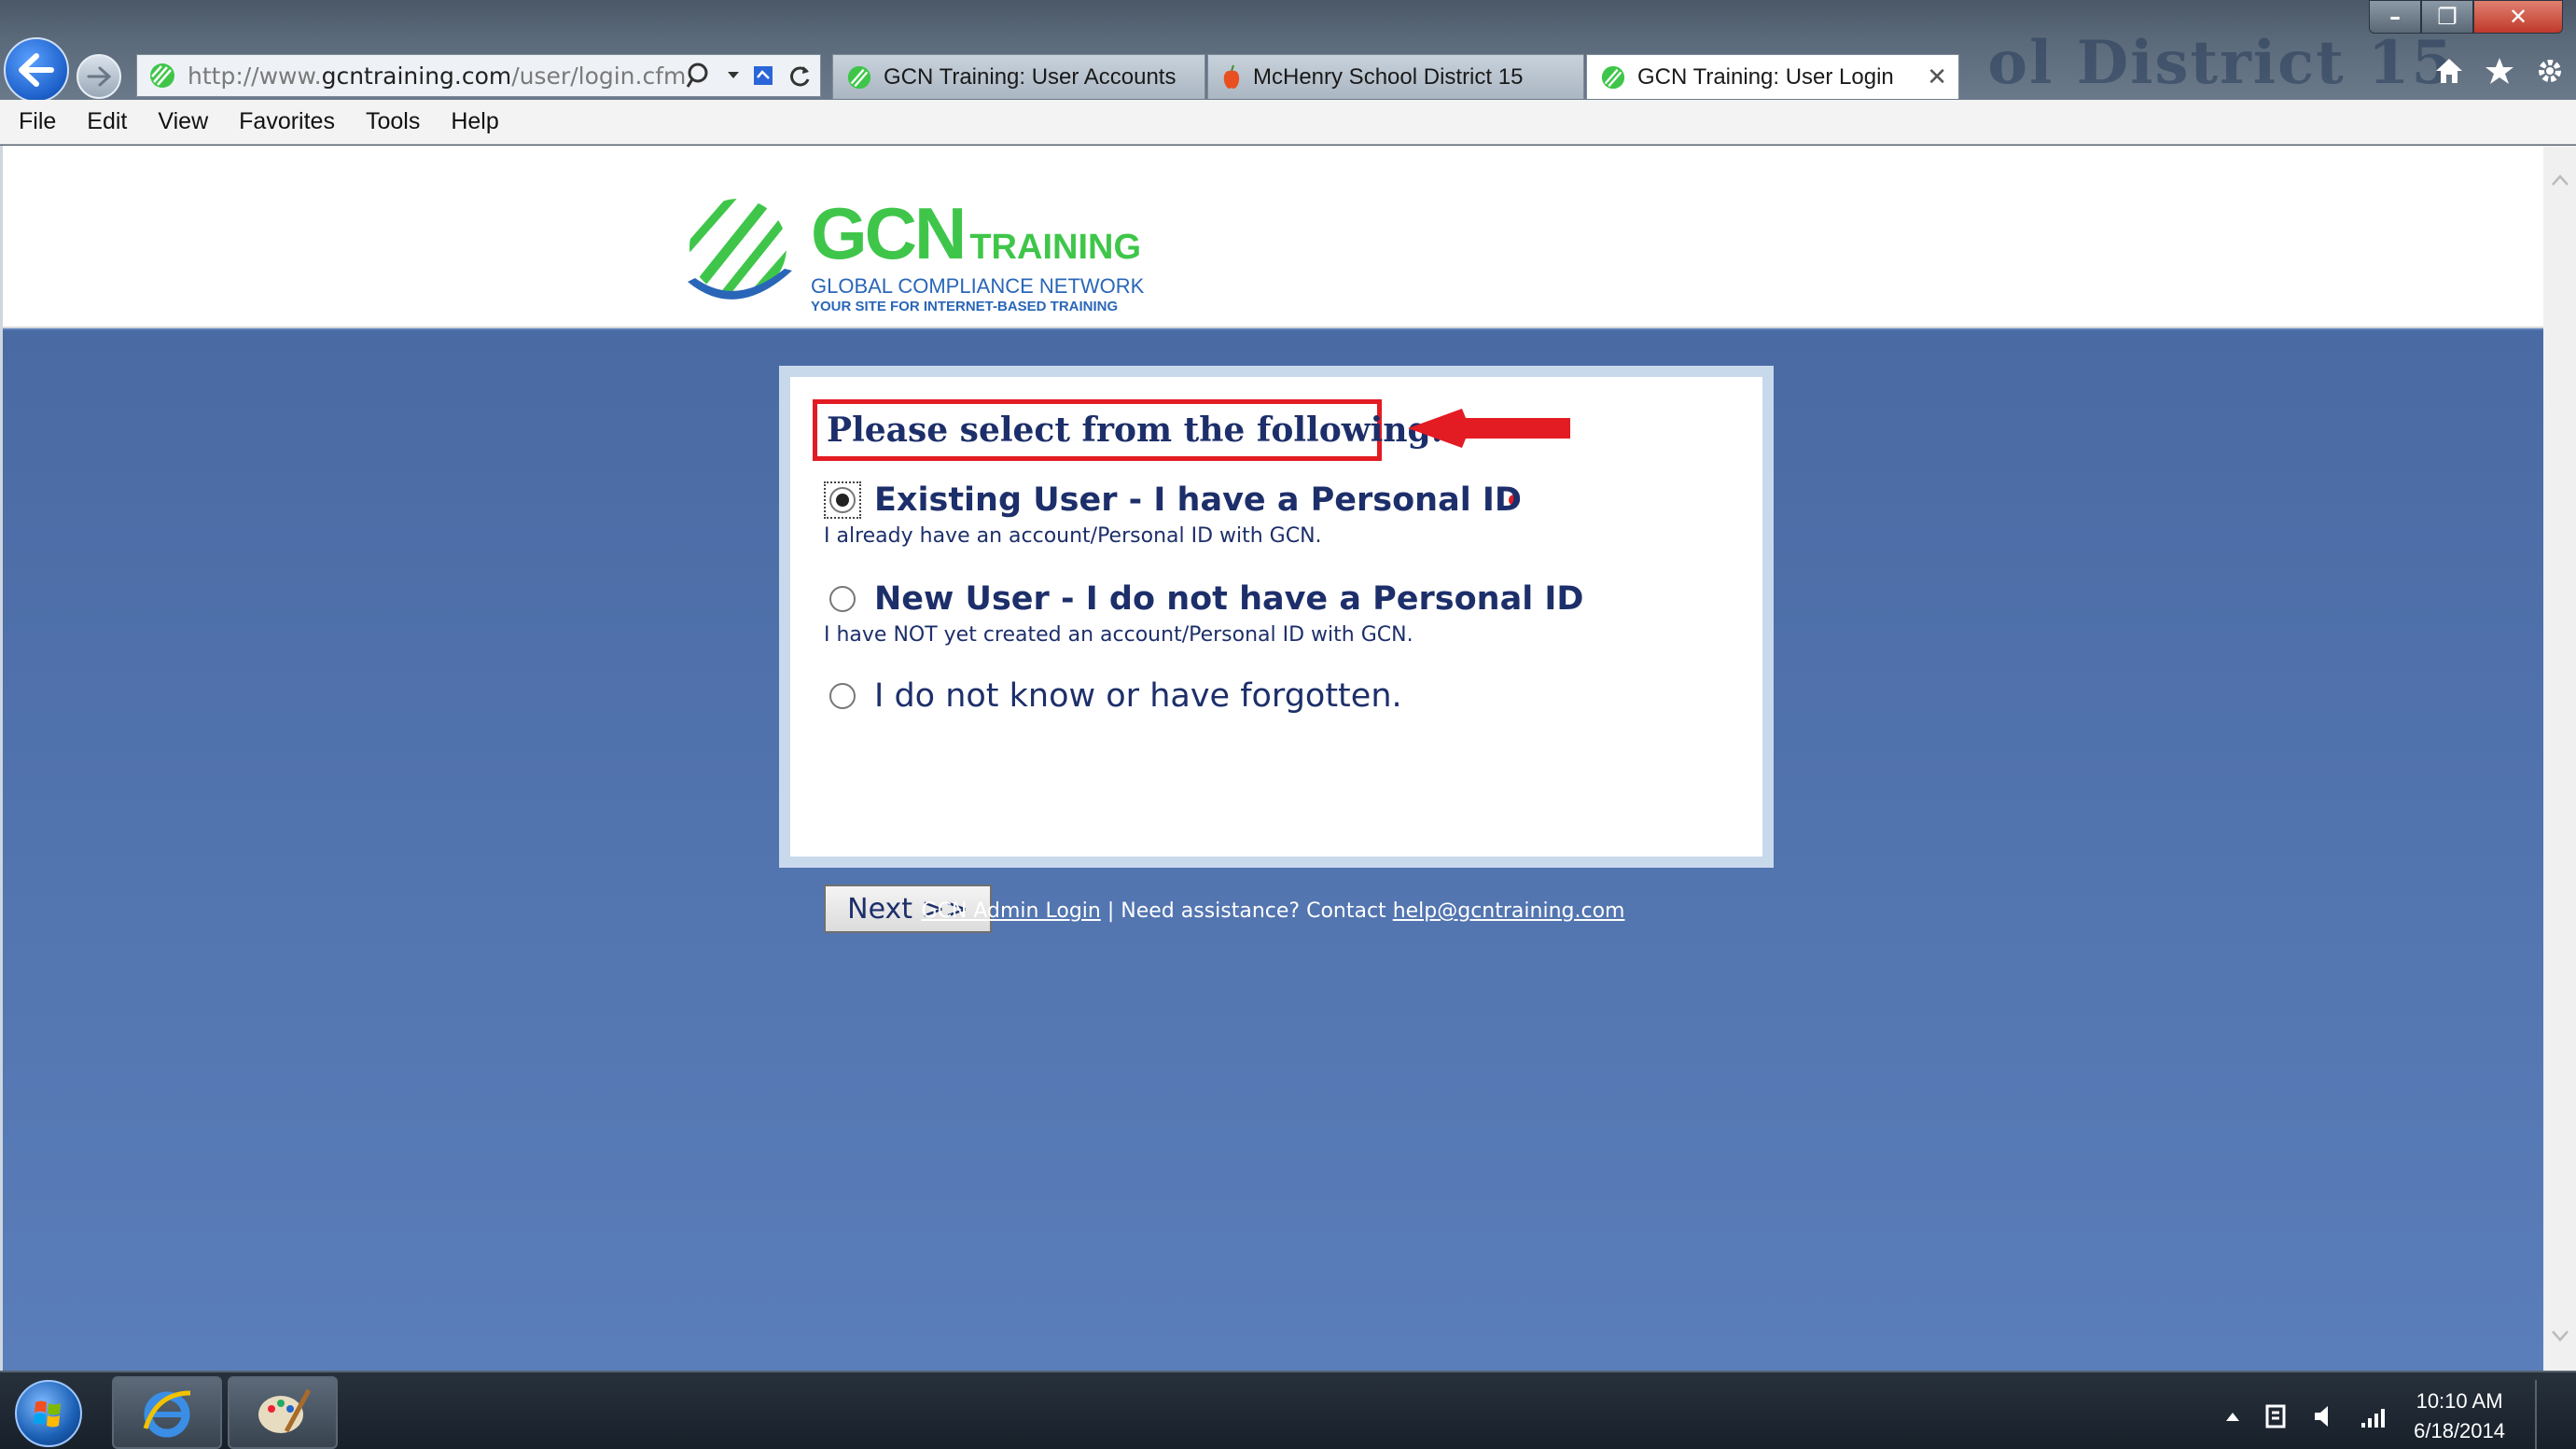 This screenshot has width=2576, height=1449. I want to click on logo-tagline: YOUR SITE FOR INTERNET-BASED TRAINING, so click(965, 306).